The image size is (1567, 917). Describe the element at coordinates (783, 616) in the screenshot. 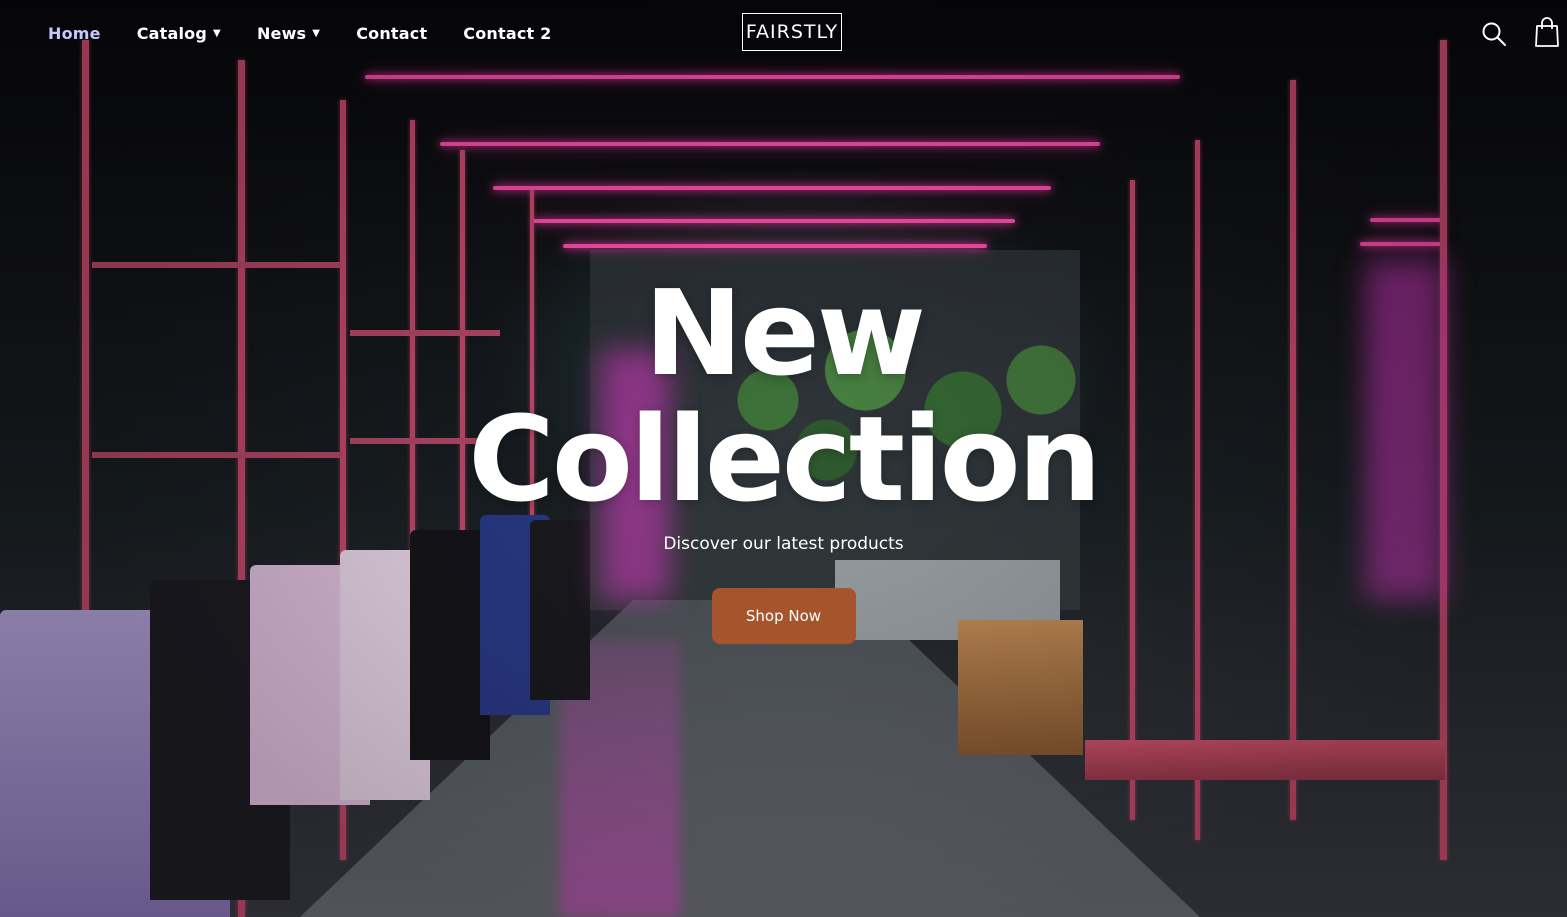

I see `shop-now-button: Shop Now` at that location.